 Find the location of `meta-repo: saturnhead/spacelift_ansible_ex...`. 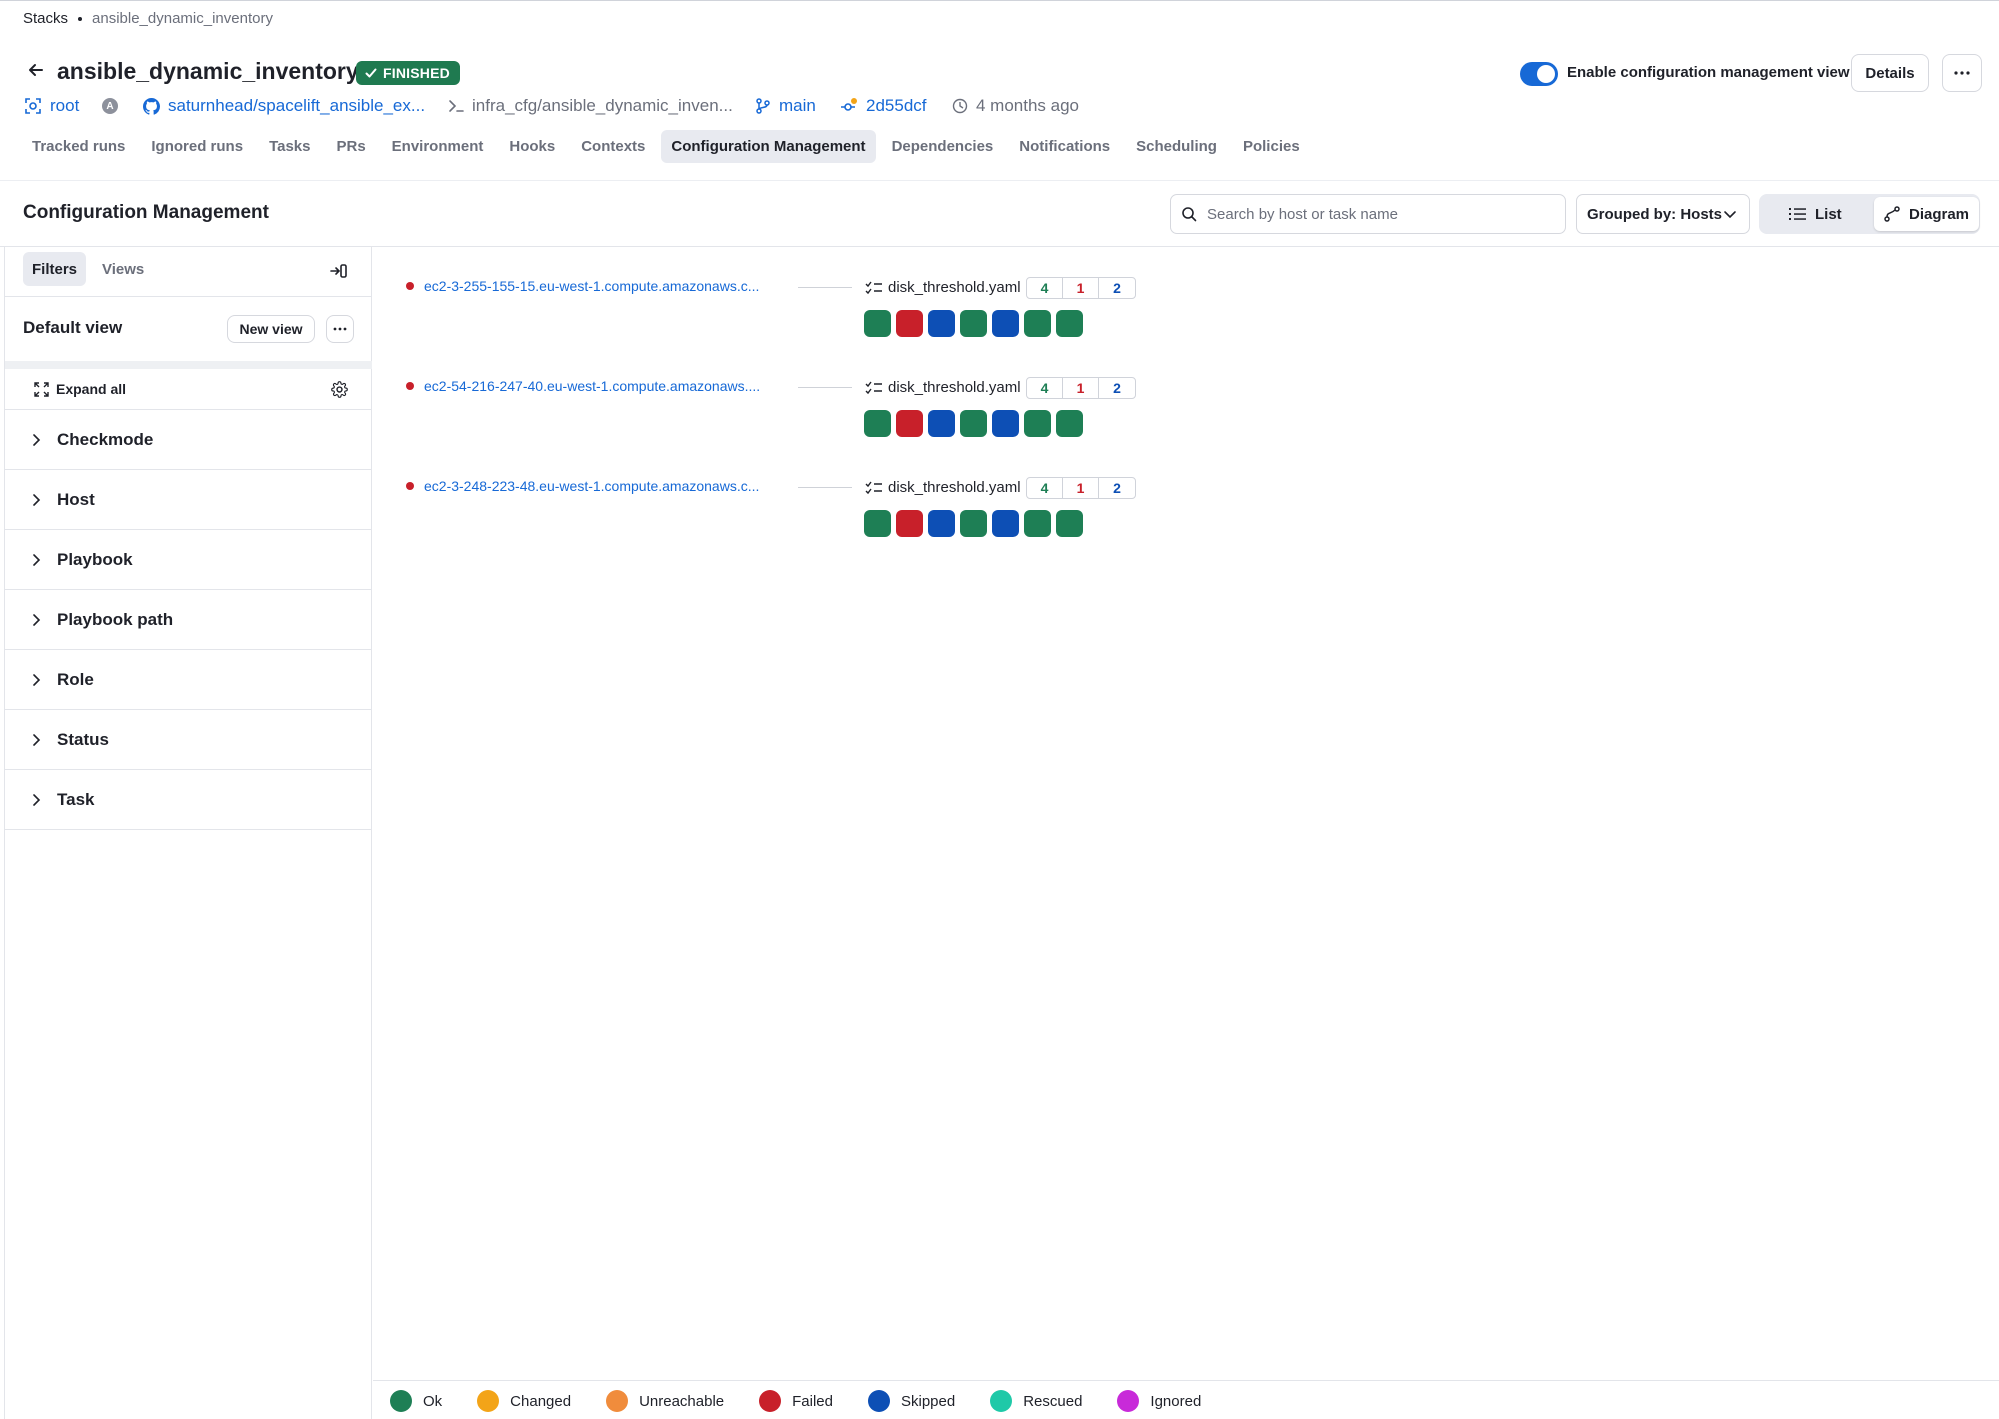

meta-repo: saturnhead/spacelift_ansible_ex... is located at coordinates (284, 106).